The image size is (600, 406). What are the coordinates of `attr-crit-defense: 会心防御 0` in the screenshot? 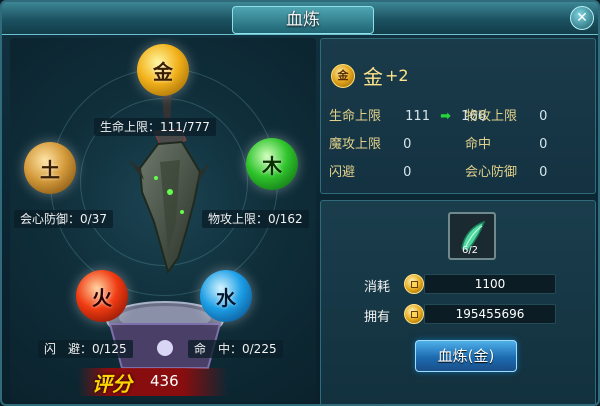 It's located at (506, 170).